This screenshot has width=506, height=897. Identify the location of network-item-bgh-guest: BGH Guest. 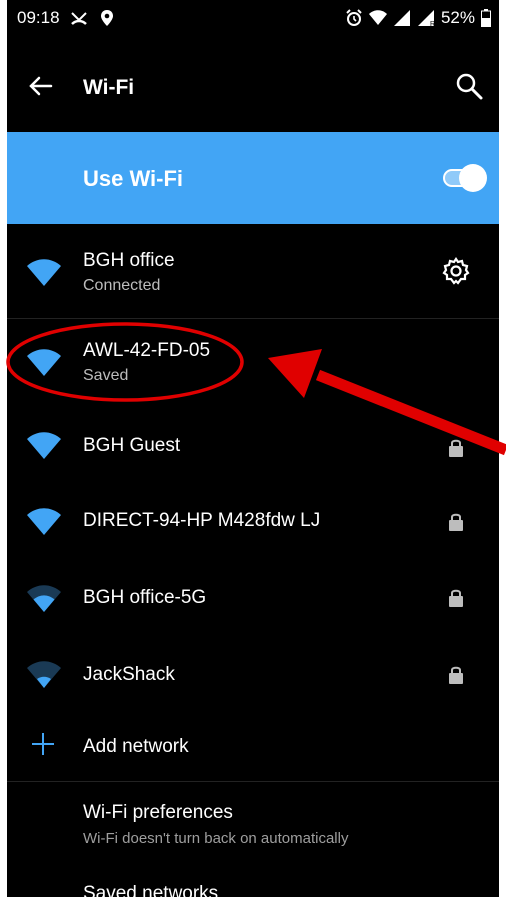
(253, 444).